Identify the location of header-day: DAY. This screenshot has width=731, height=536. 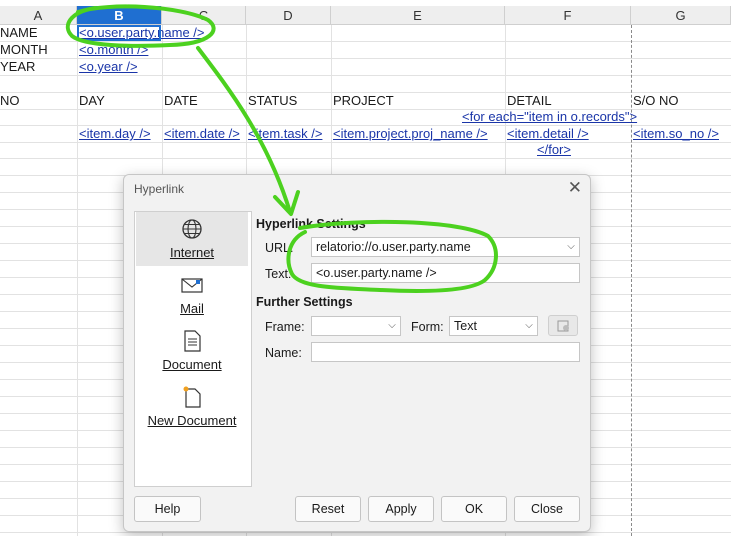
(92, 101).